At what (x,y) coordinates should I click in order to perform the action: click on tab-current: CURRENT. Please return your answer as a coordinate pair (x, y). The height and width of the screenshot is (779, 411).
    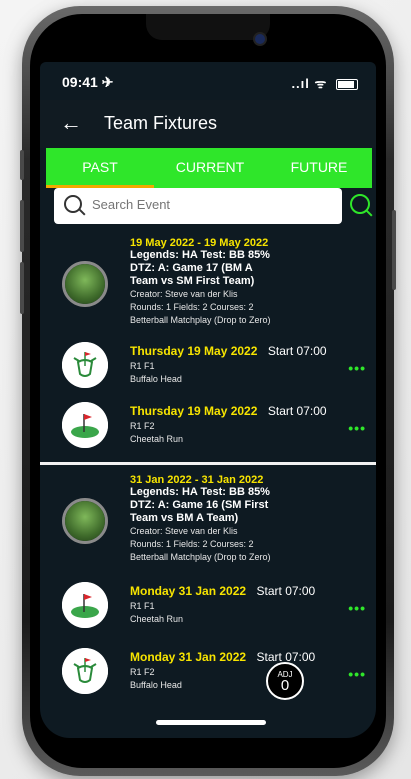
    Looking at the image, I should click on (210, 168).